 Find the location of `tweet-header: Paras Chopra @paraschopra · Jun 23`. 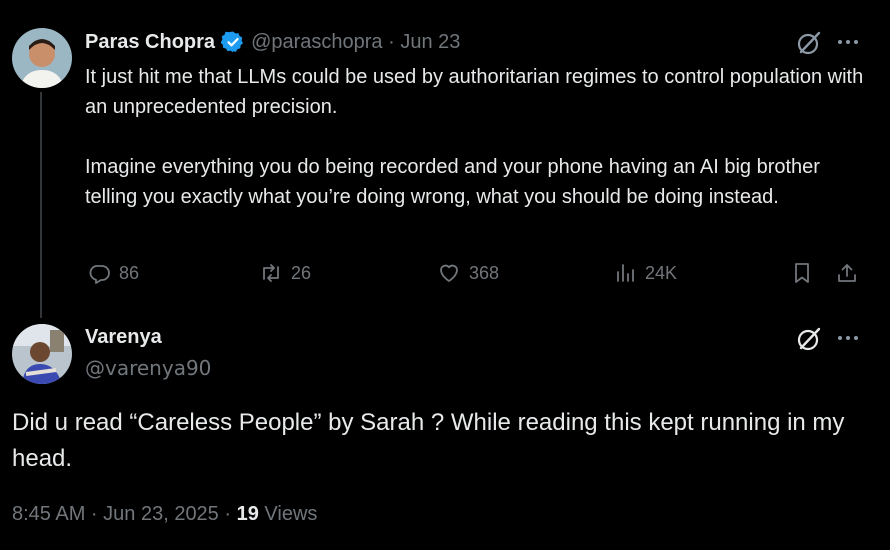

tweet-header: Paras Chopra @paraschopra · Jun 23 is located at coordinates (272, 42).